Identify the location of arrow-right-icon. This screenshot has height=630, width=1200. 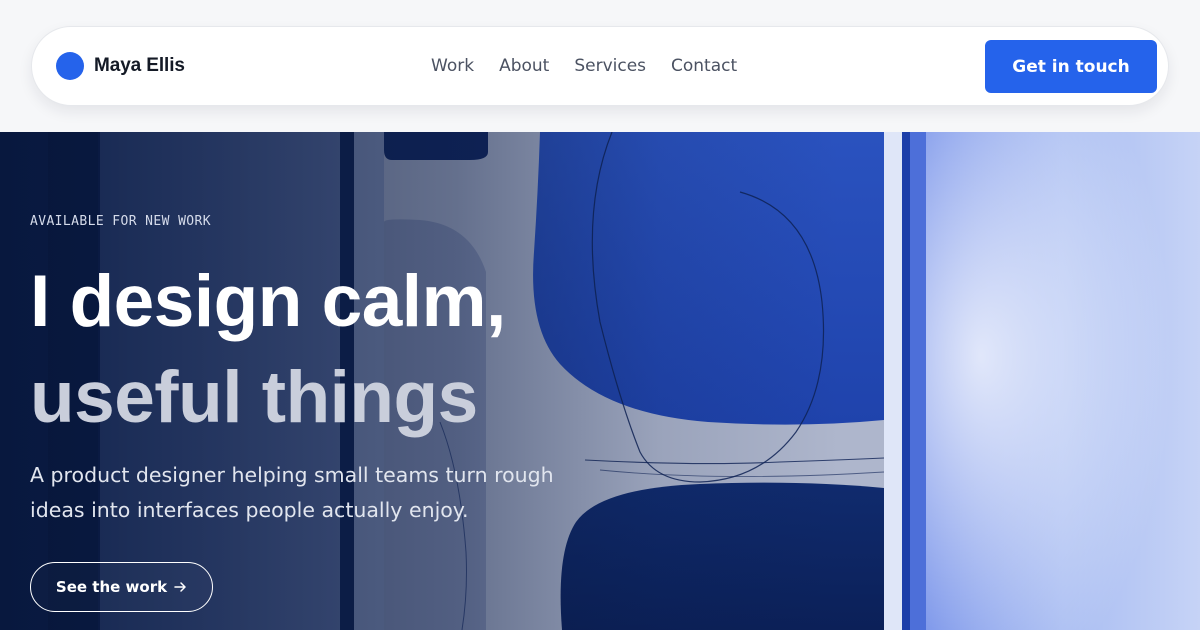
(180, 587).